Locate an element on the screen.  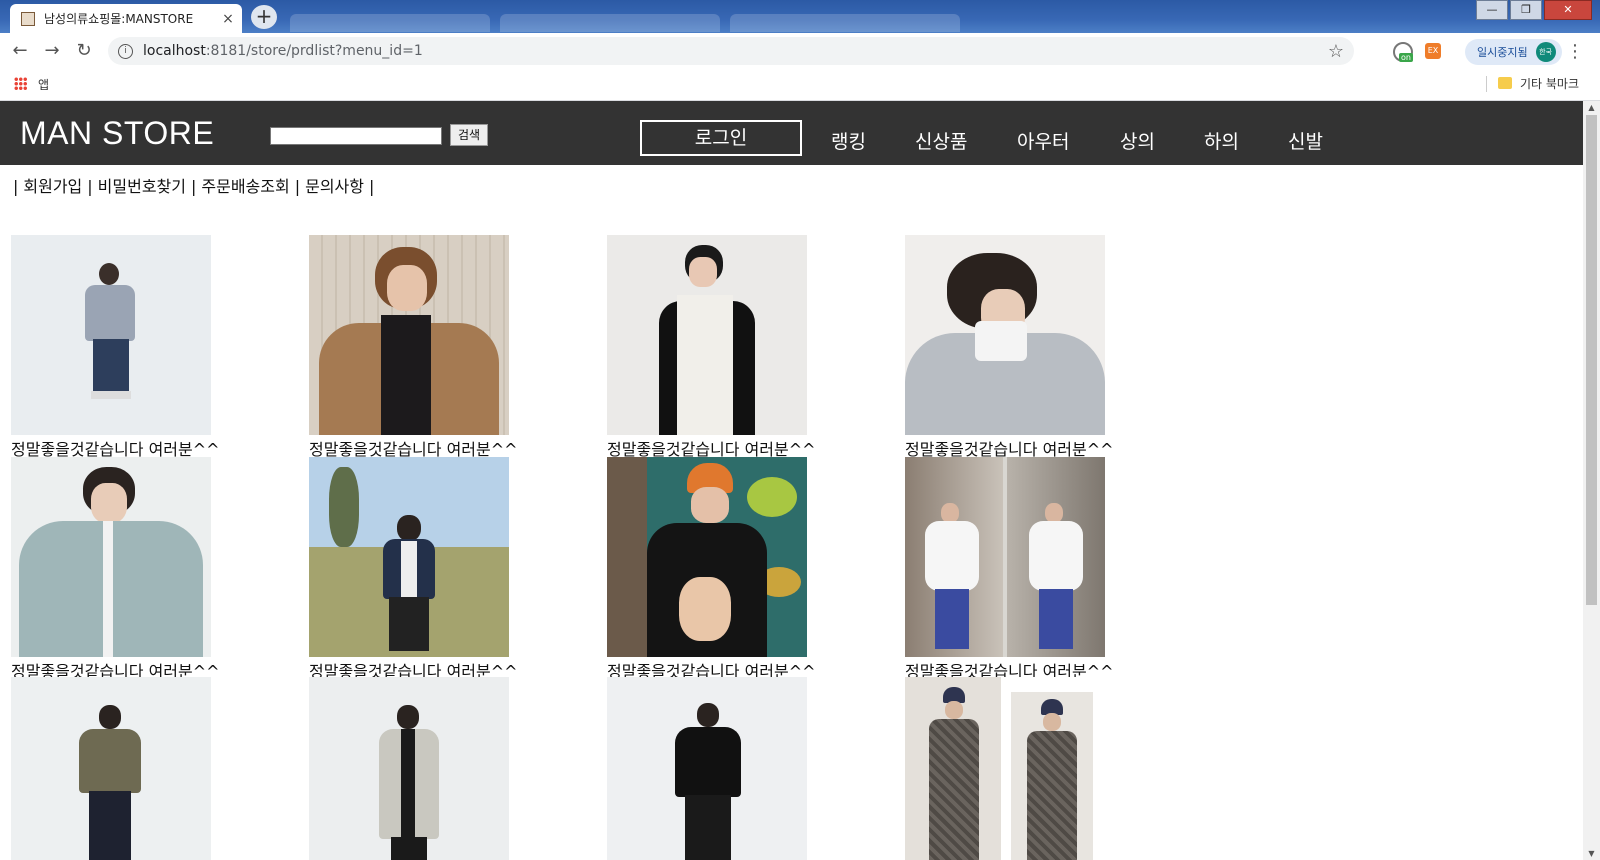
apps-grid-icon is located at coordinates (20, 83).